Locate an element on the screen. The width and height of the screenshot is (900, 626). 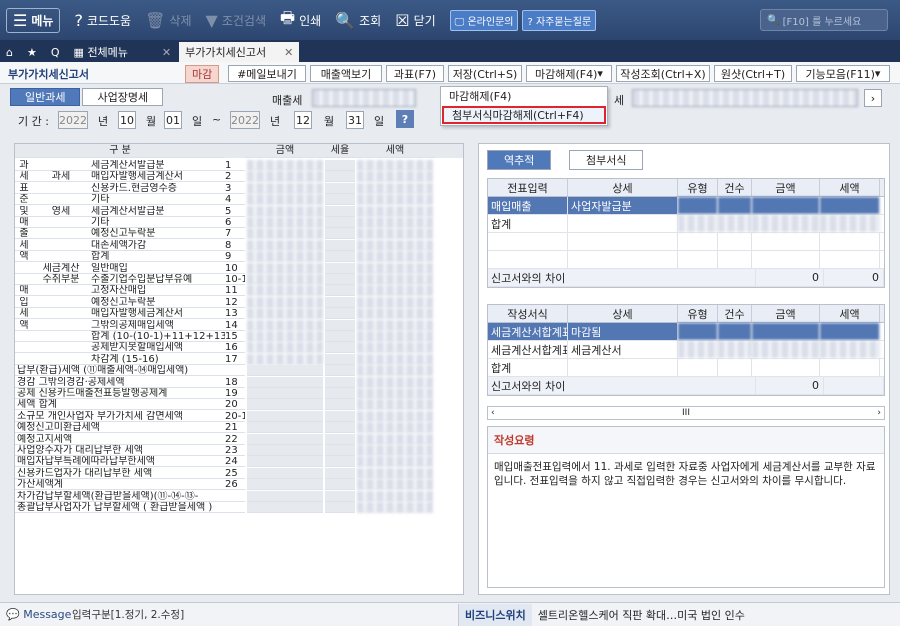
function-collection-button: 기능모음(F11) ▾ is located at coordinates (843, 73).